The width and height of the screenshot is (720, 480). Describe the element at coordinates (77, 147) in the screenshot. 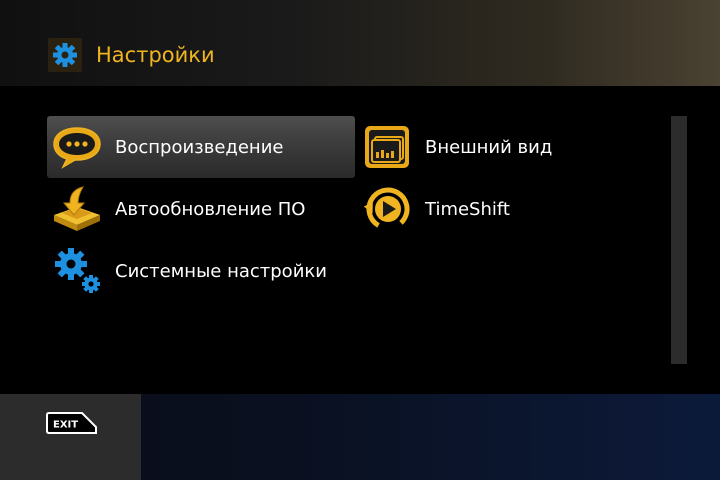

I see `speech-bubble-icon` at that location.